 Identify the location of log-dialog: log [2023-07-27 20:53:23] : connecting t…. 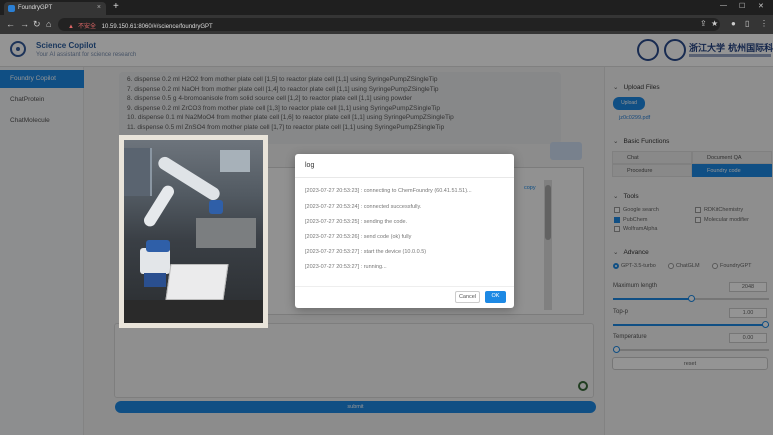
(404, 231).